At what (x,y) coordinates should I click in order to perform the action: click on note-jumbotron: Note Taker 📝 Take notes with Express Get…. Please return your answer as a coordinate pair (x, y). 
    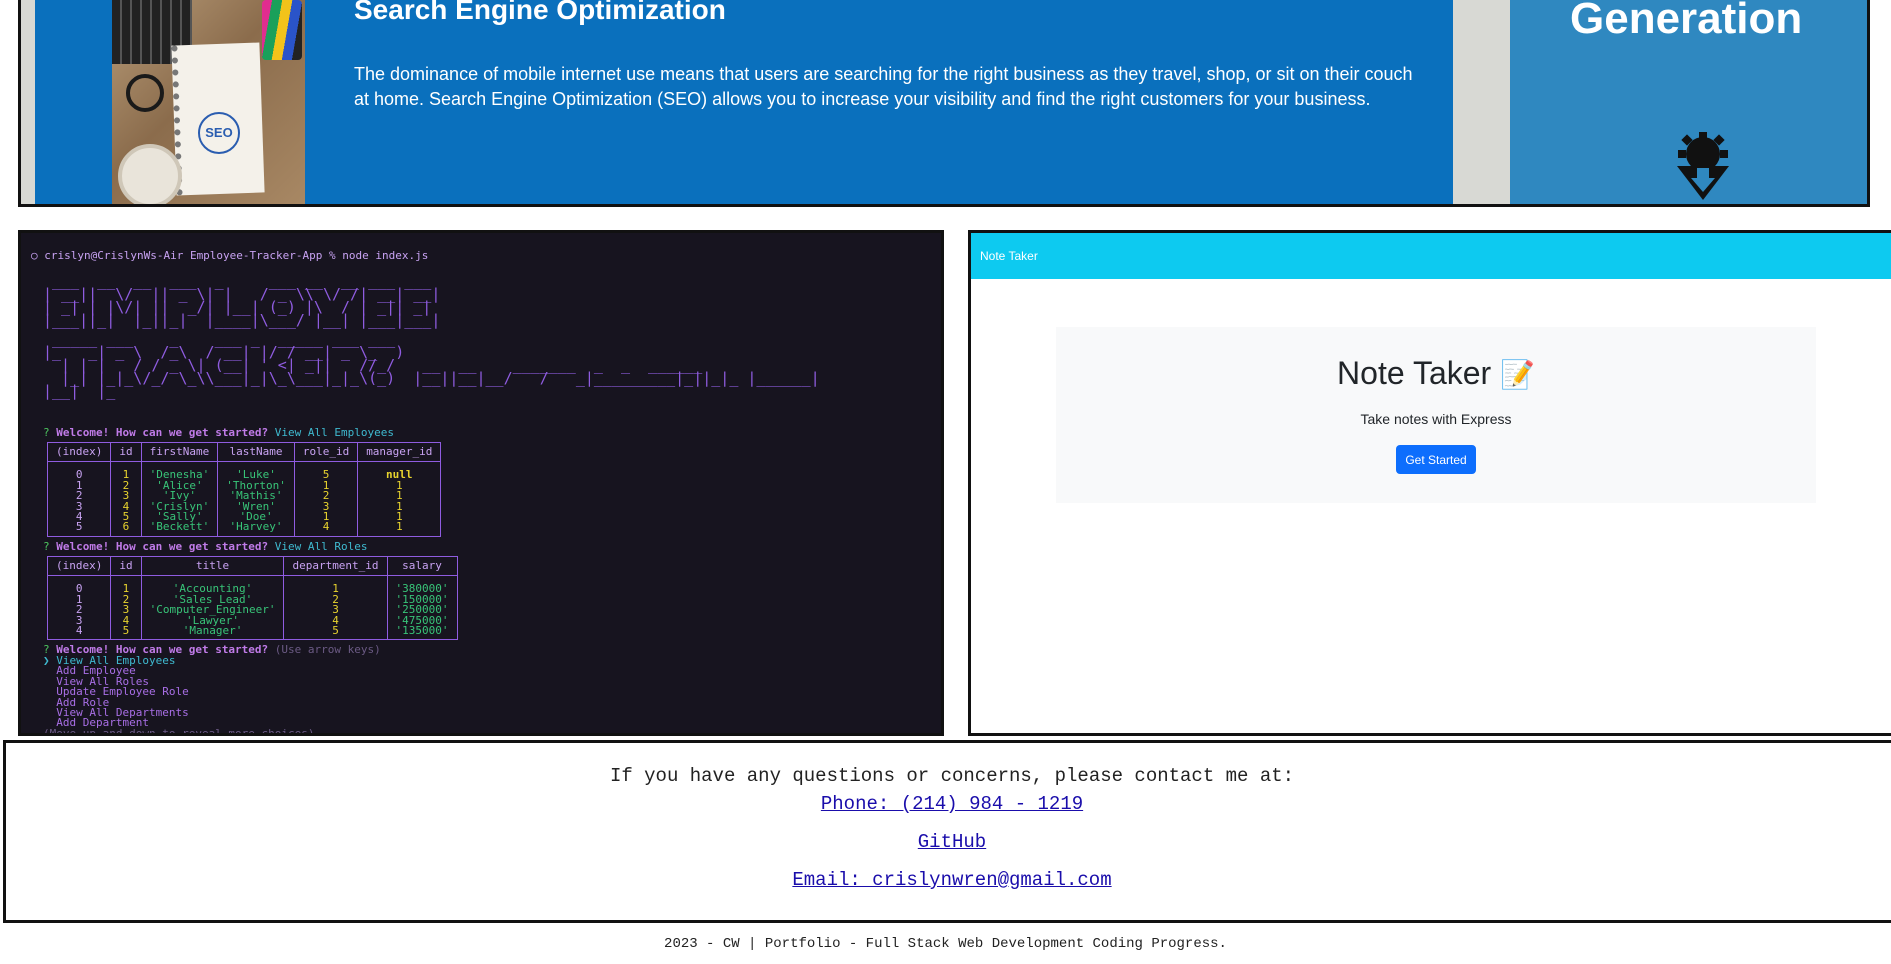
    Looking at the image, I should click on (1436, 415).